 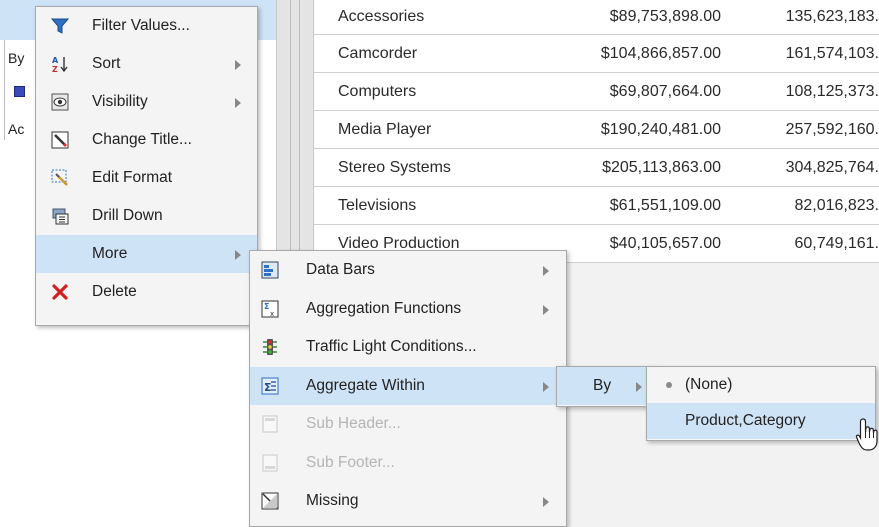 I want to click on revenue-cell: $205,113,863.00, so click(x=634, y=167).